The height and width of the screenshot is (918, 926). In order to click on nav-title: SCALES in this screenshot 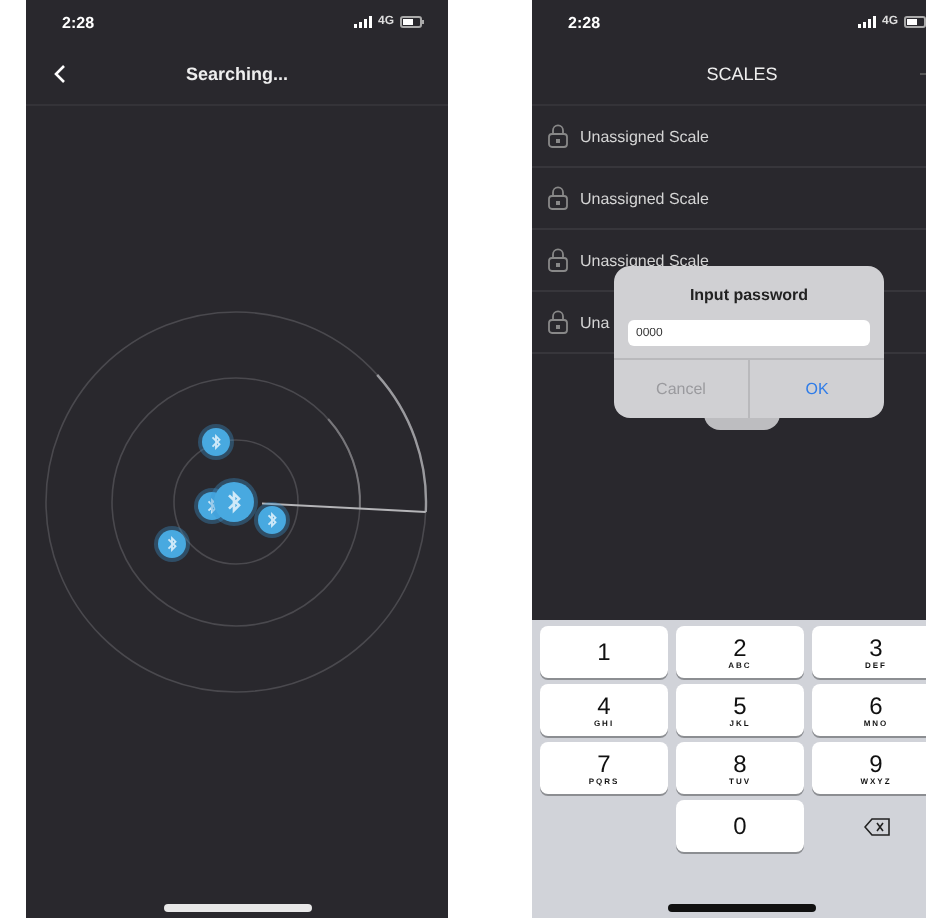, I will do `click(742, 74)`.